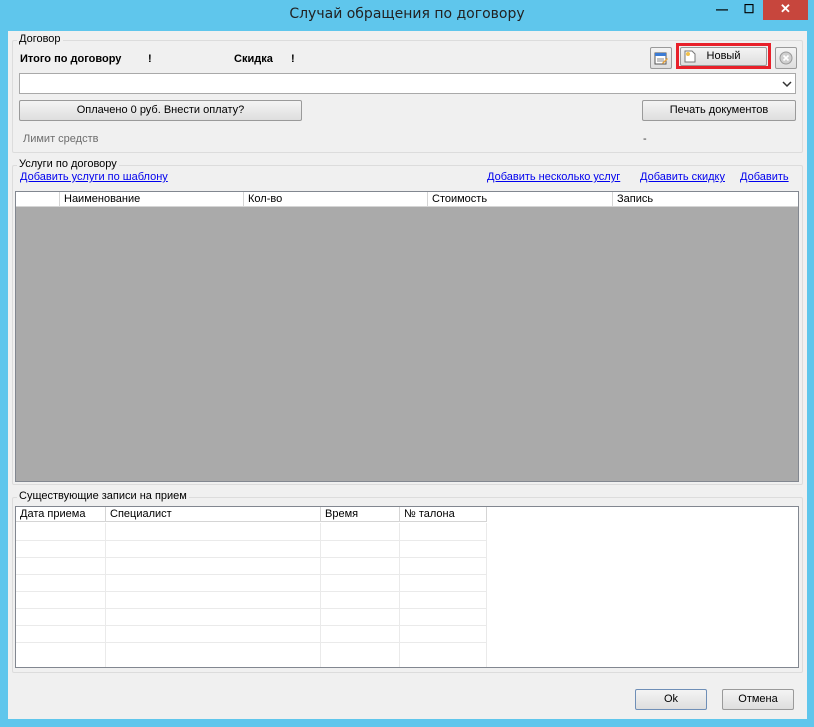 Image resolution: width=814 pixels, height=727 pixels. Describe the element at coordinates (690, 56) in the screenshot. I see `new-doc-icon` at that location.